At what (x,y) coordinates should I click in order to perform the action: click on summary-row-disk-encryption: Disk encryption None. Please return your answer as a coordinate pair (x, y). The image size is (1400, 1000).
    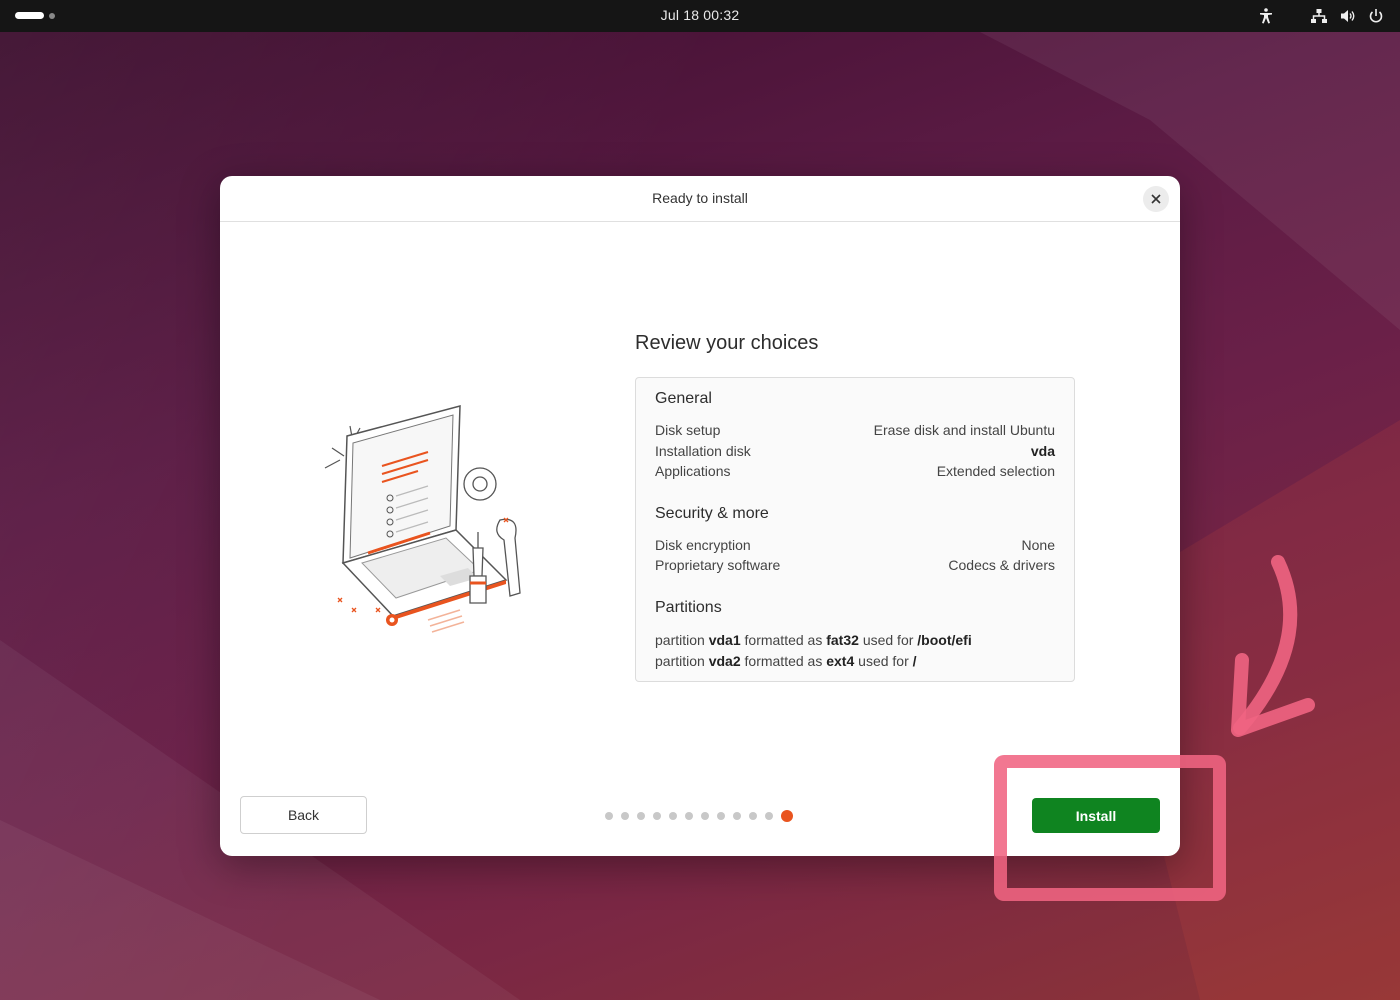
    Looking at the image, I should click on (855, 545).